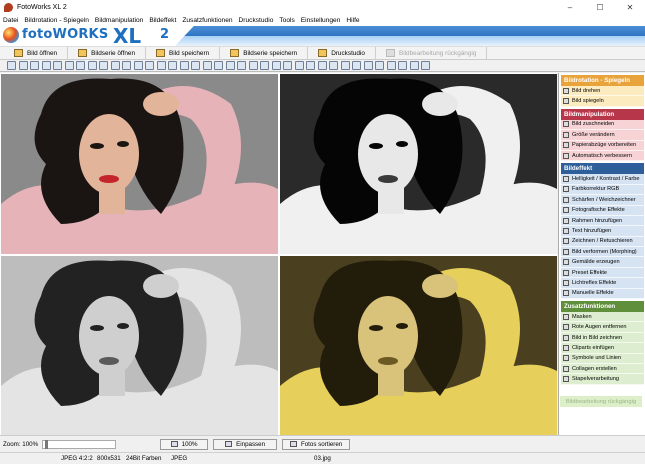  What do you see at coordinates (602, 294) in the screenshot?
I see `sidebar-item: Manuelle Effekte` at bounding box center [602, 294].